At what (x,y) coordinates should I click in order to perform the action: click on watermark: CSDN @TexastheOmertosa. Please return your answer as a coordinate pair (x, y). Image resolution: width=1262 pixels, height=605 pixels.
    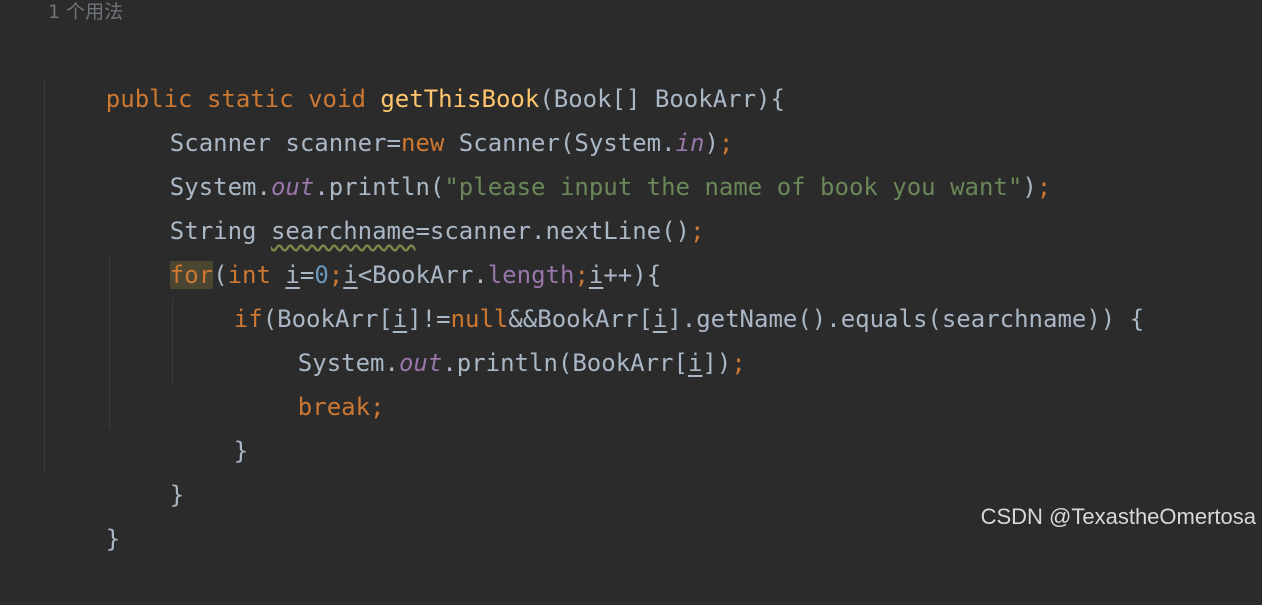
    Looking at the image, I should click on (1118, 516).